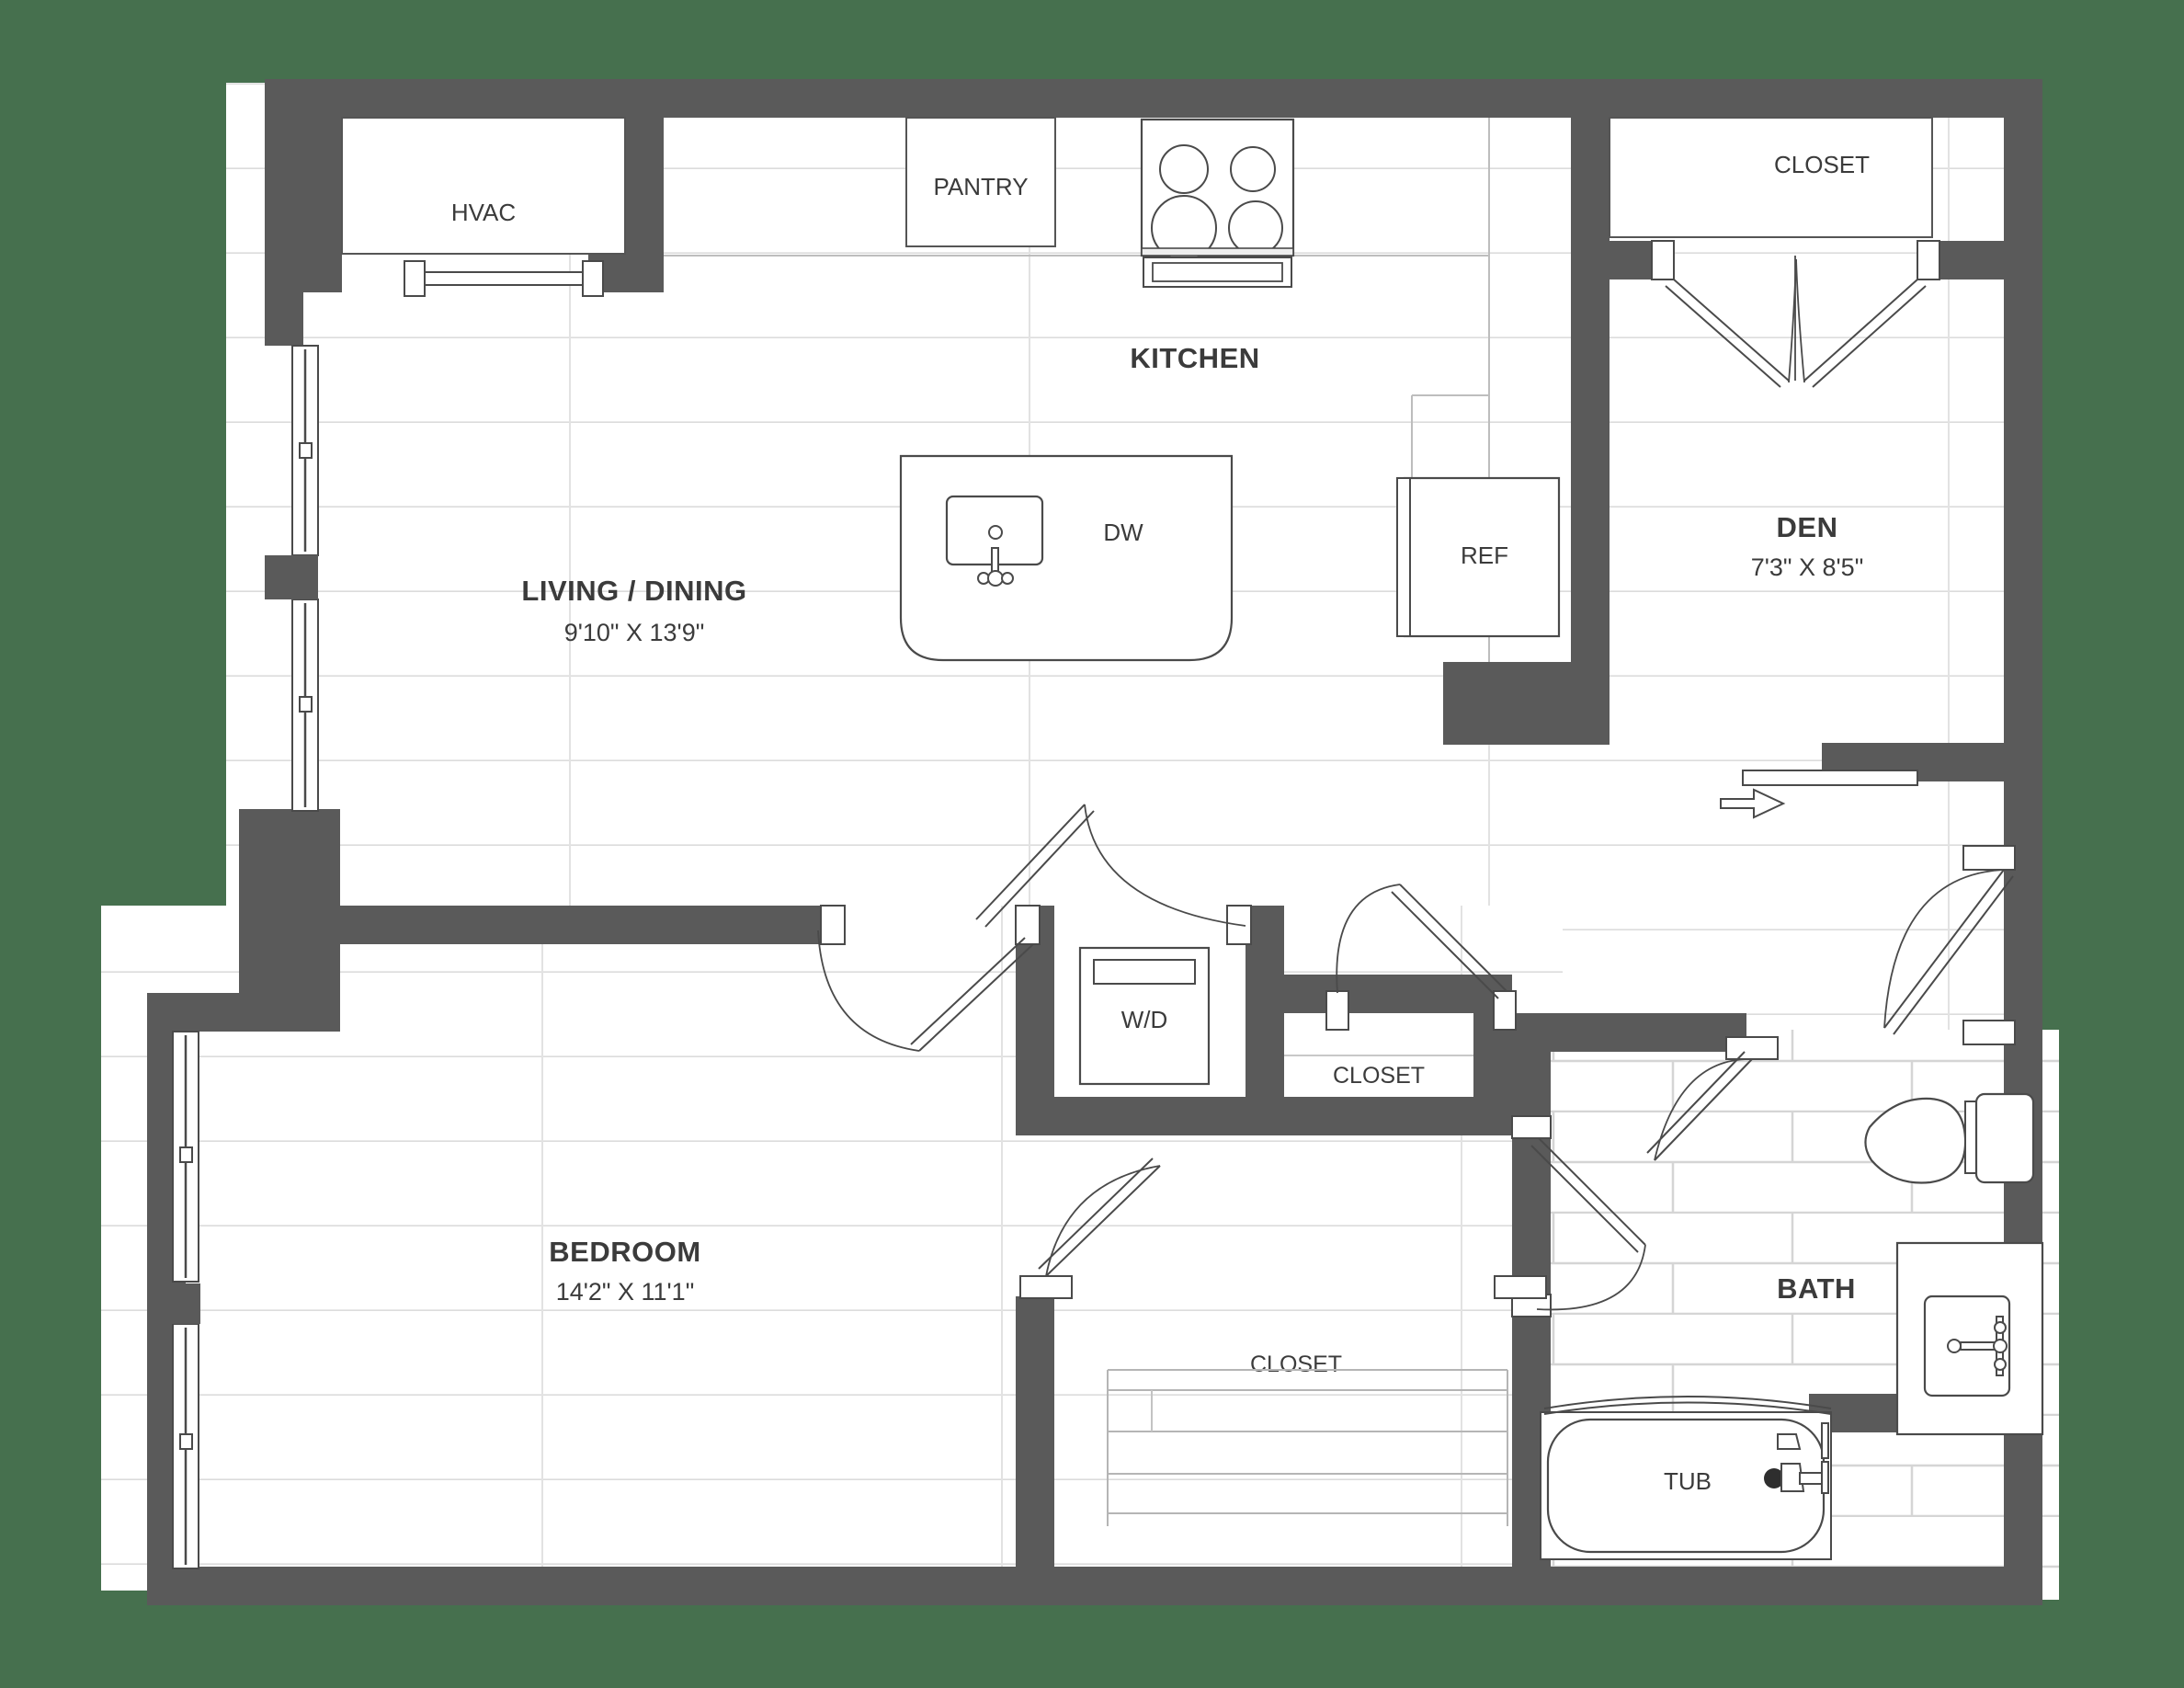 The height and width of the screenshot is (1688, 2184). Describe the element at coordinates (291, 577) in the screenshot. I see `window-mullion-block-living` at that location.